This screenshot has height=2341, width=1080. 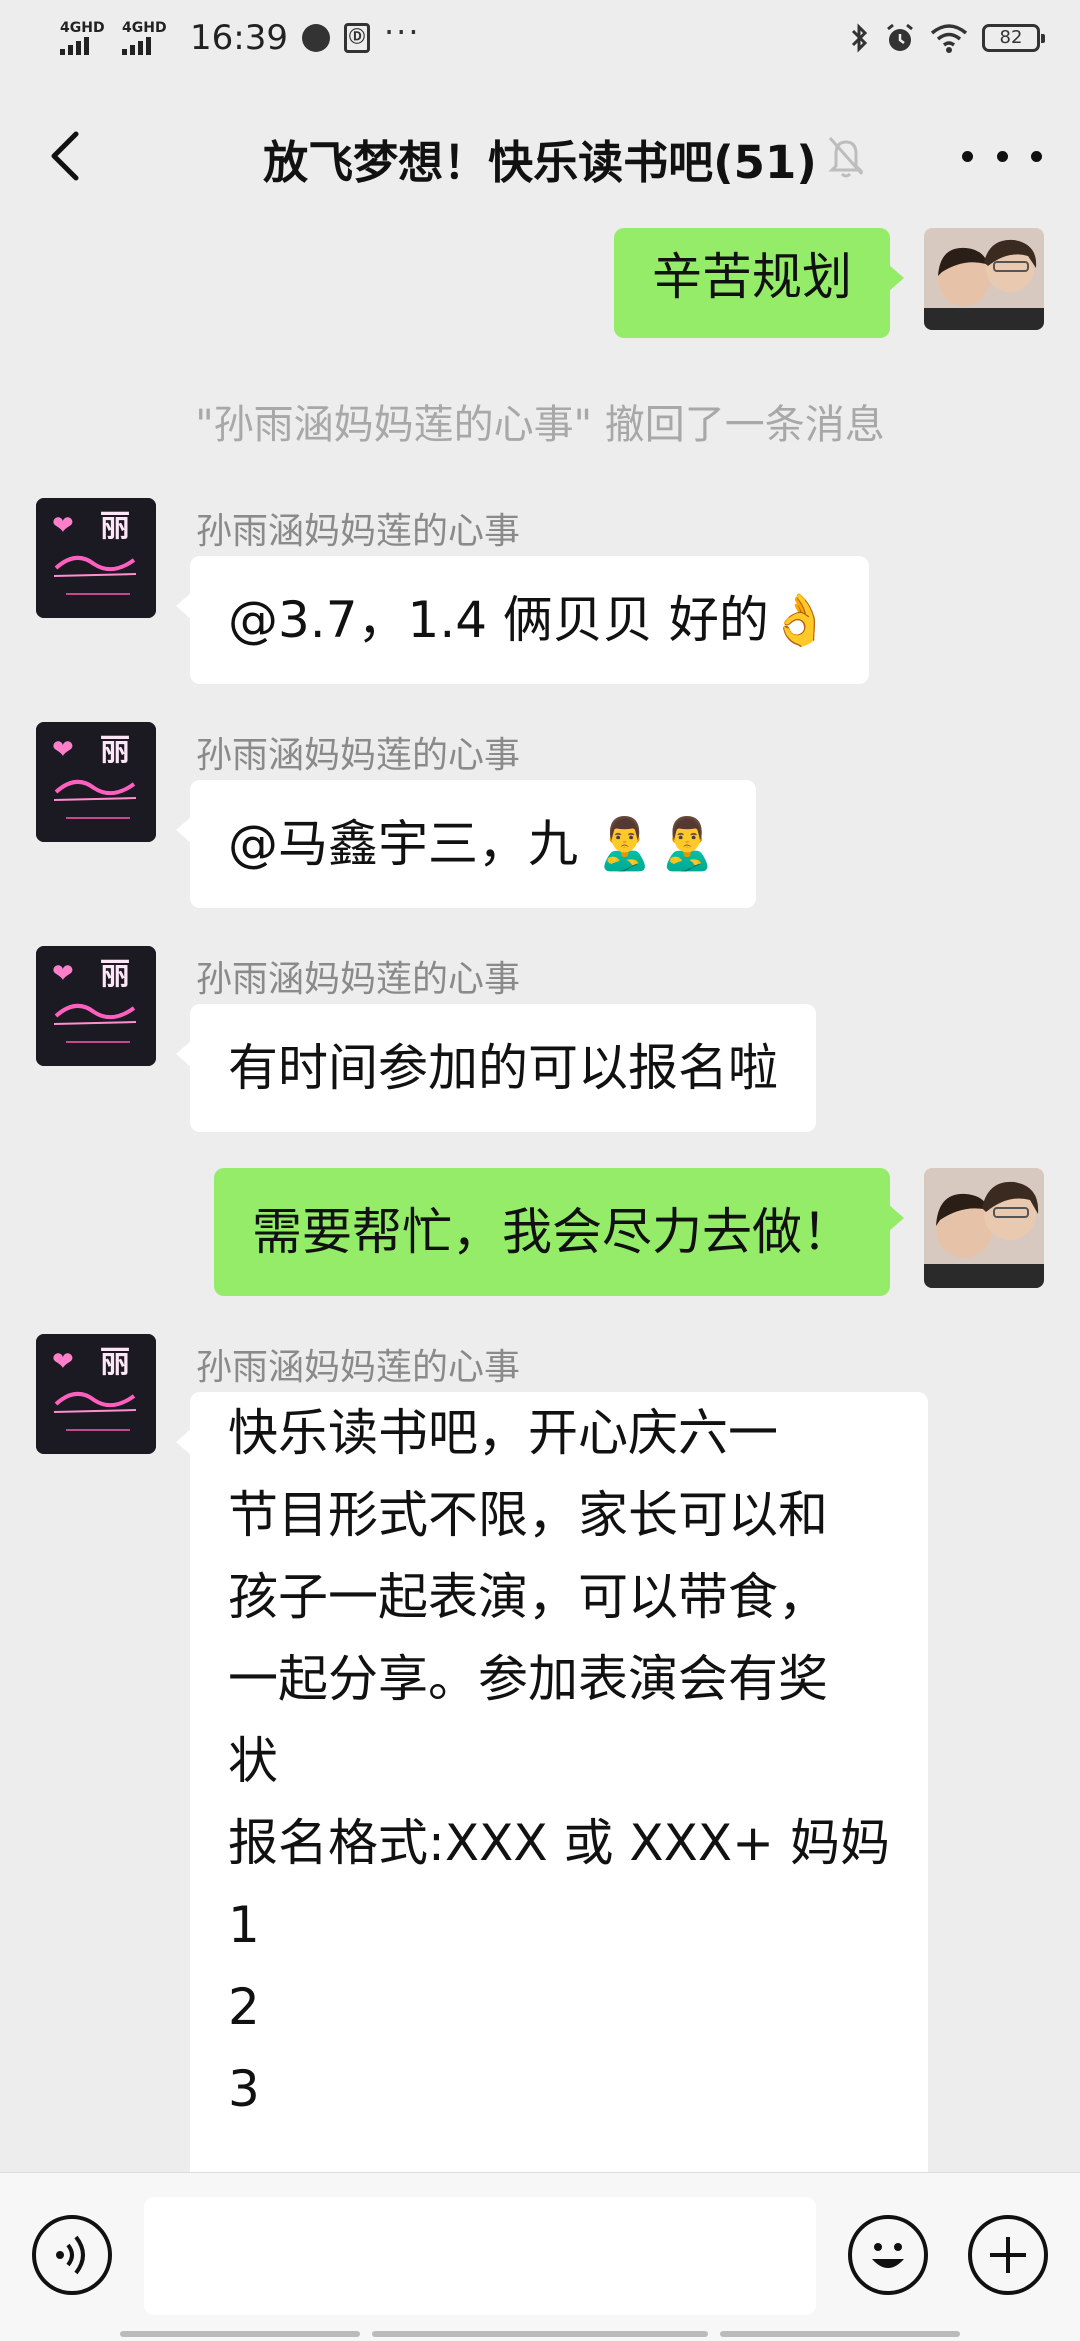 What do you see at coordinates (356, 38) in the screenshot?
I see `sim-icon: Ⓓ` at bounding box center [356, 38].